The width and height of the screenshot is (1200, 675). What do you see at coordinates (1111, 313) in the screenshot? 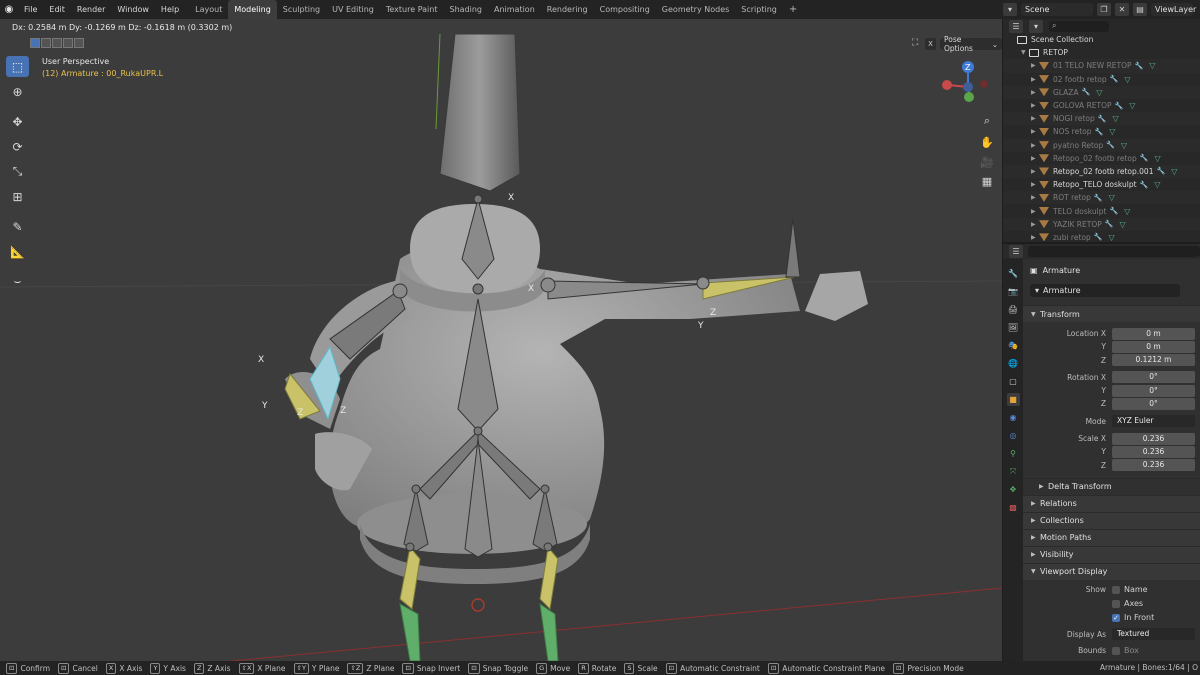
I see `transform-panel-header: ▼ Transform` at bounding box center [1111, 313].